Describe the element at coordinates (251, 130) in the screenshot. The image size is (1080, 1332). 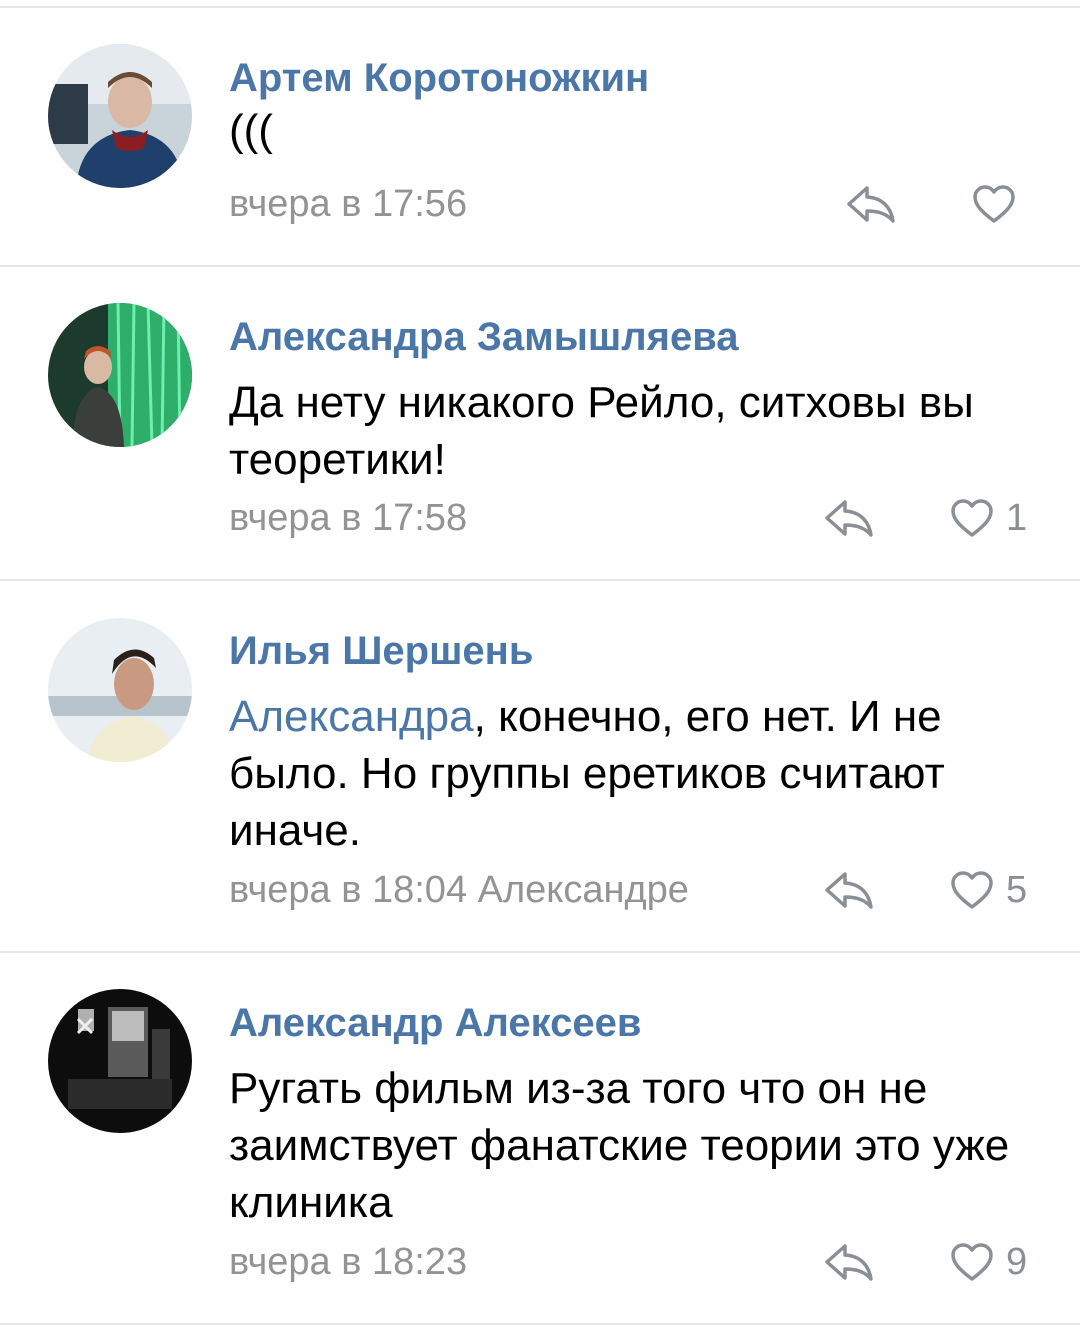
I see `comment-text: (((` at that location.